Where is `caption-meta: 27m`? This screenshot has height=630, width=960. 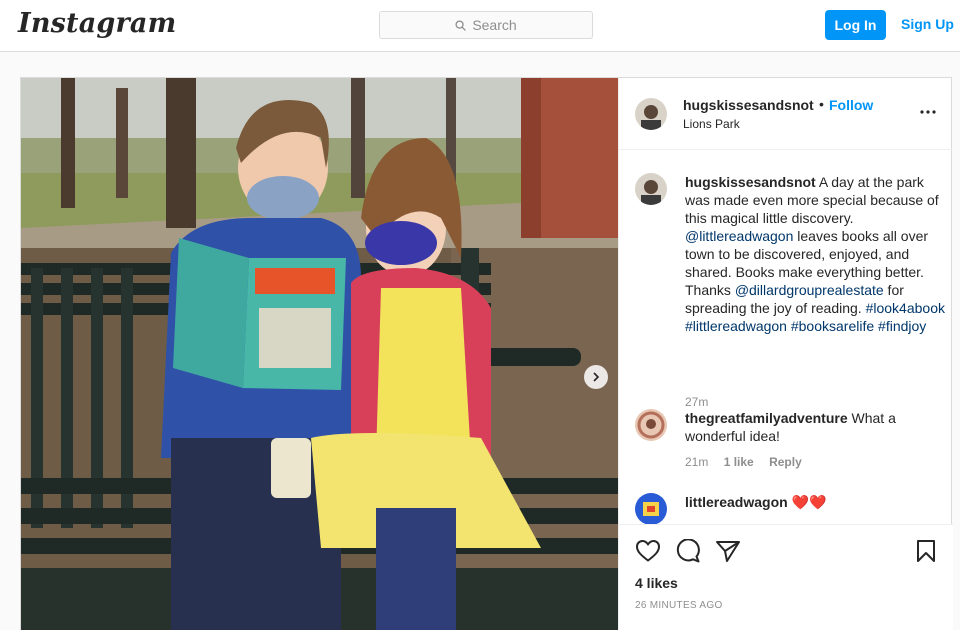 caption-meta: 27m is located at coordinates (702, 402).